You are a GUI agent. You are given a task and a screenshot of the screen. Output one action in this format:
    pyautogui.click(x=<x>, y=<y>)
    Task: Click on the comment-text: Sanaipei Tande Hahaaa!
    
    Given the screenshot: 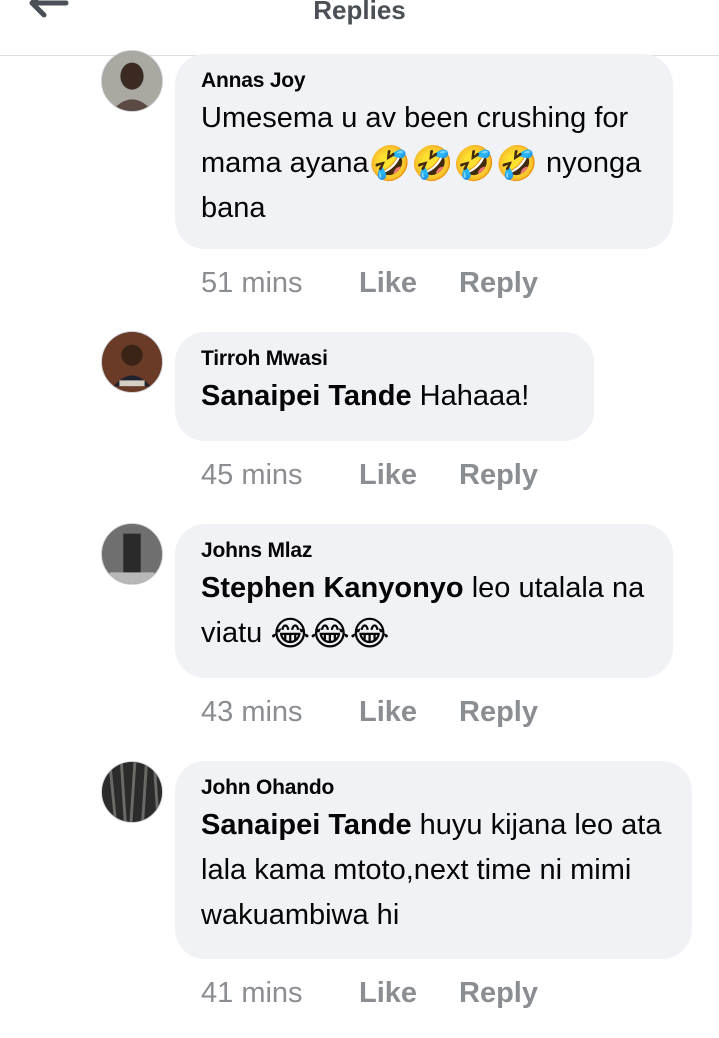 What is the action you would take?
    pyautogui.click(x=384, y=396)
    